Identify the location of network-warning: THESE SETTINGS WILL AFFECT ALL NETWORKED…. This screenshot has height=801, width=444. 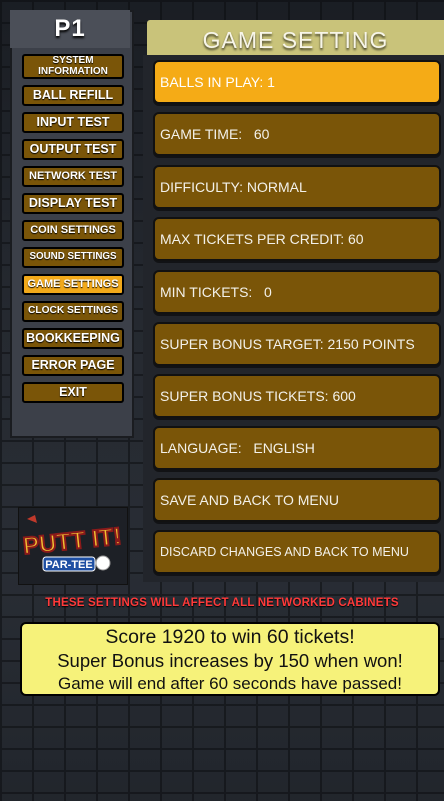
(222, 603).